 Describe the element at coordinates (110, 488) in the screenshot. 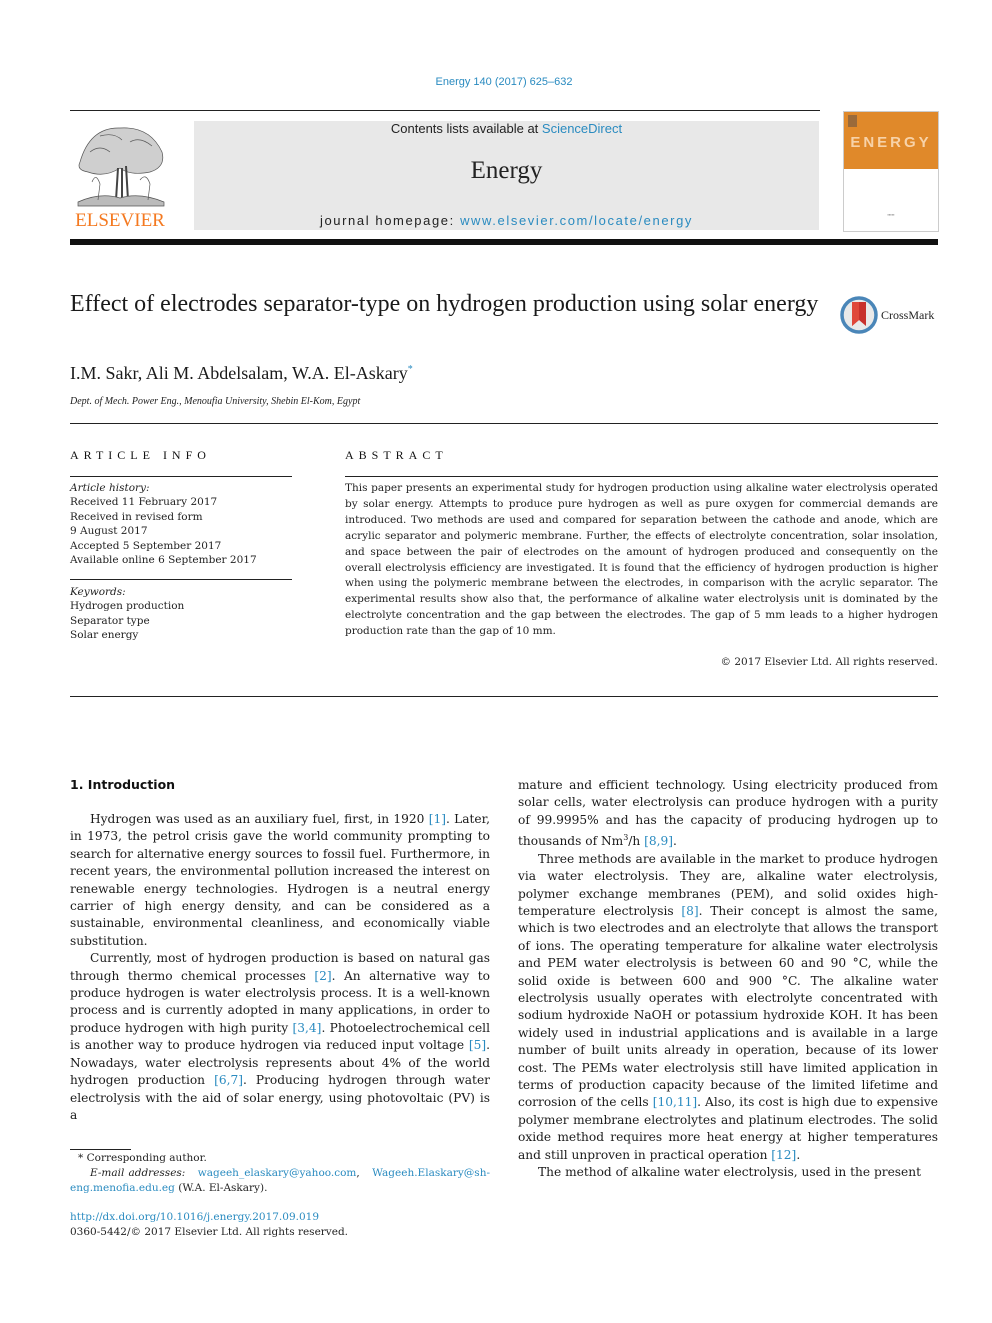

I see `history-label: Article history:` at that location.